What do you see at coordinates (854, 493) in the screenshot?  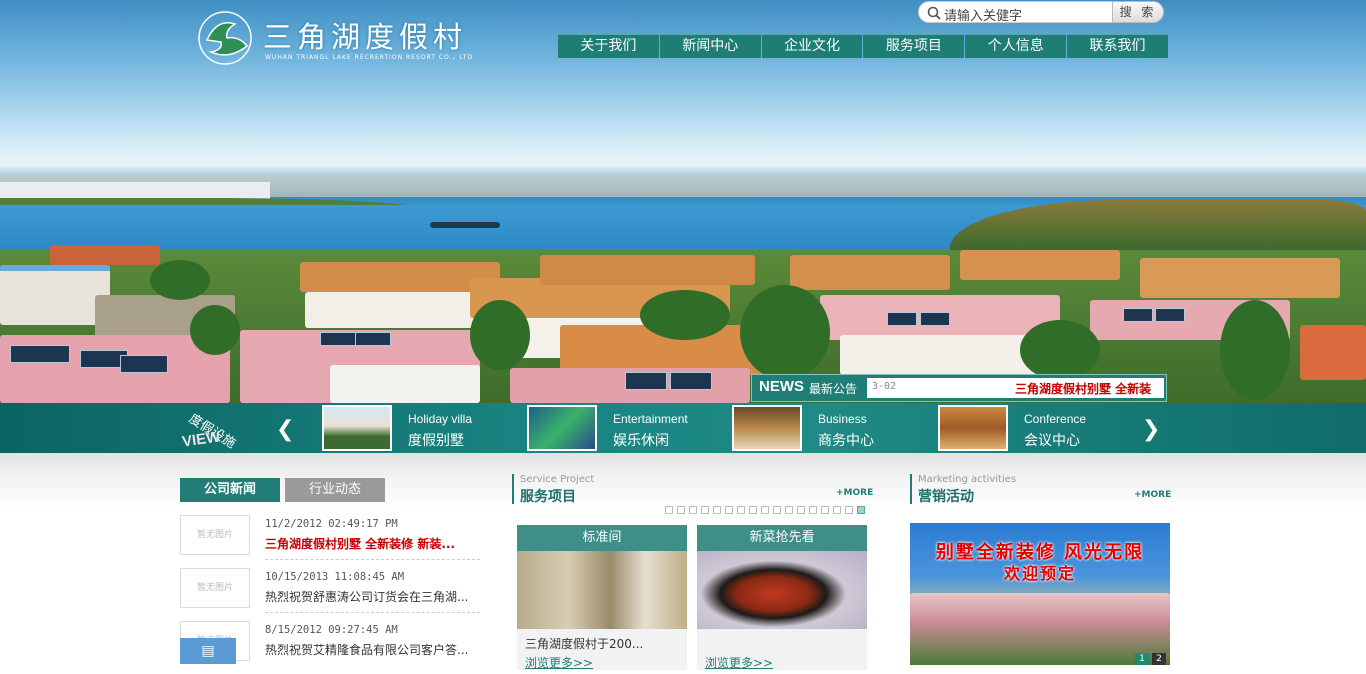 I see `service-more-link: +MORE` at bounding box center [854, 493].